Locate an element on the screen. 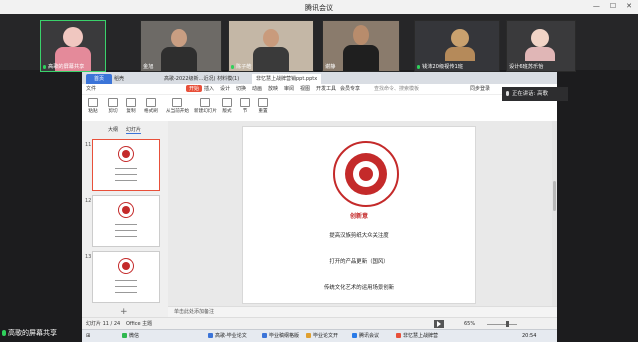 The image size is (638, 342). speaking-indicator: 正在讲话: 高歌 is located at coordinates (535, 94).